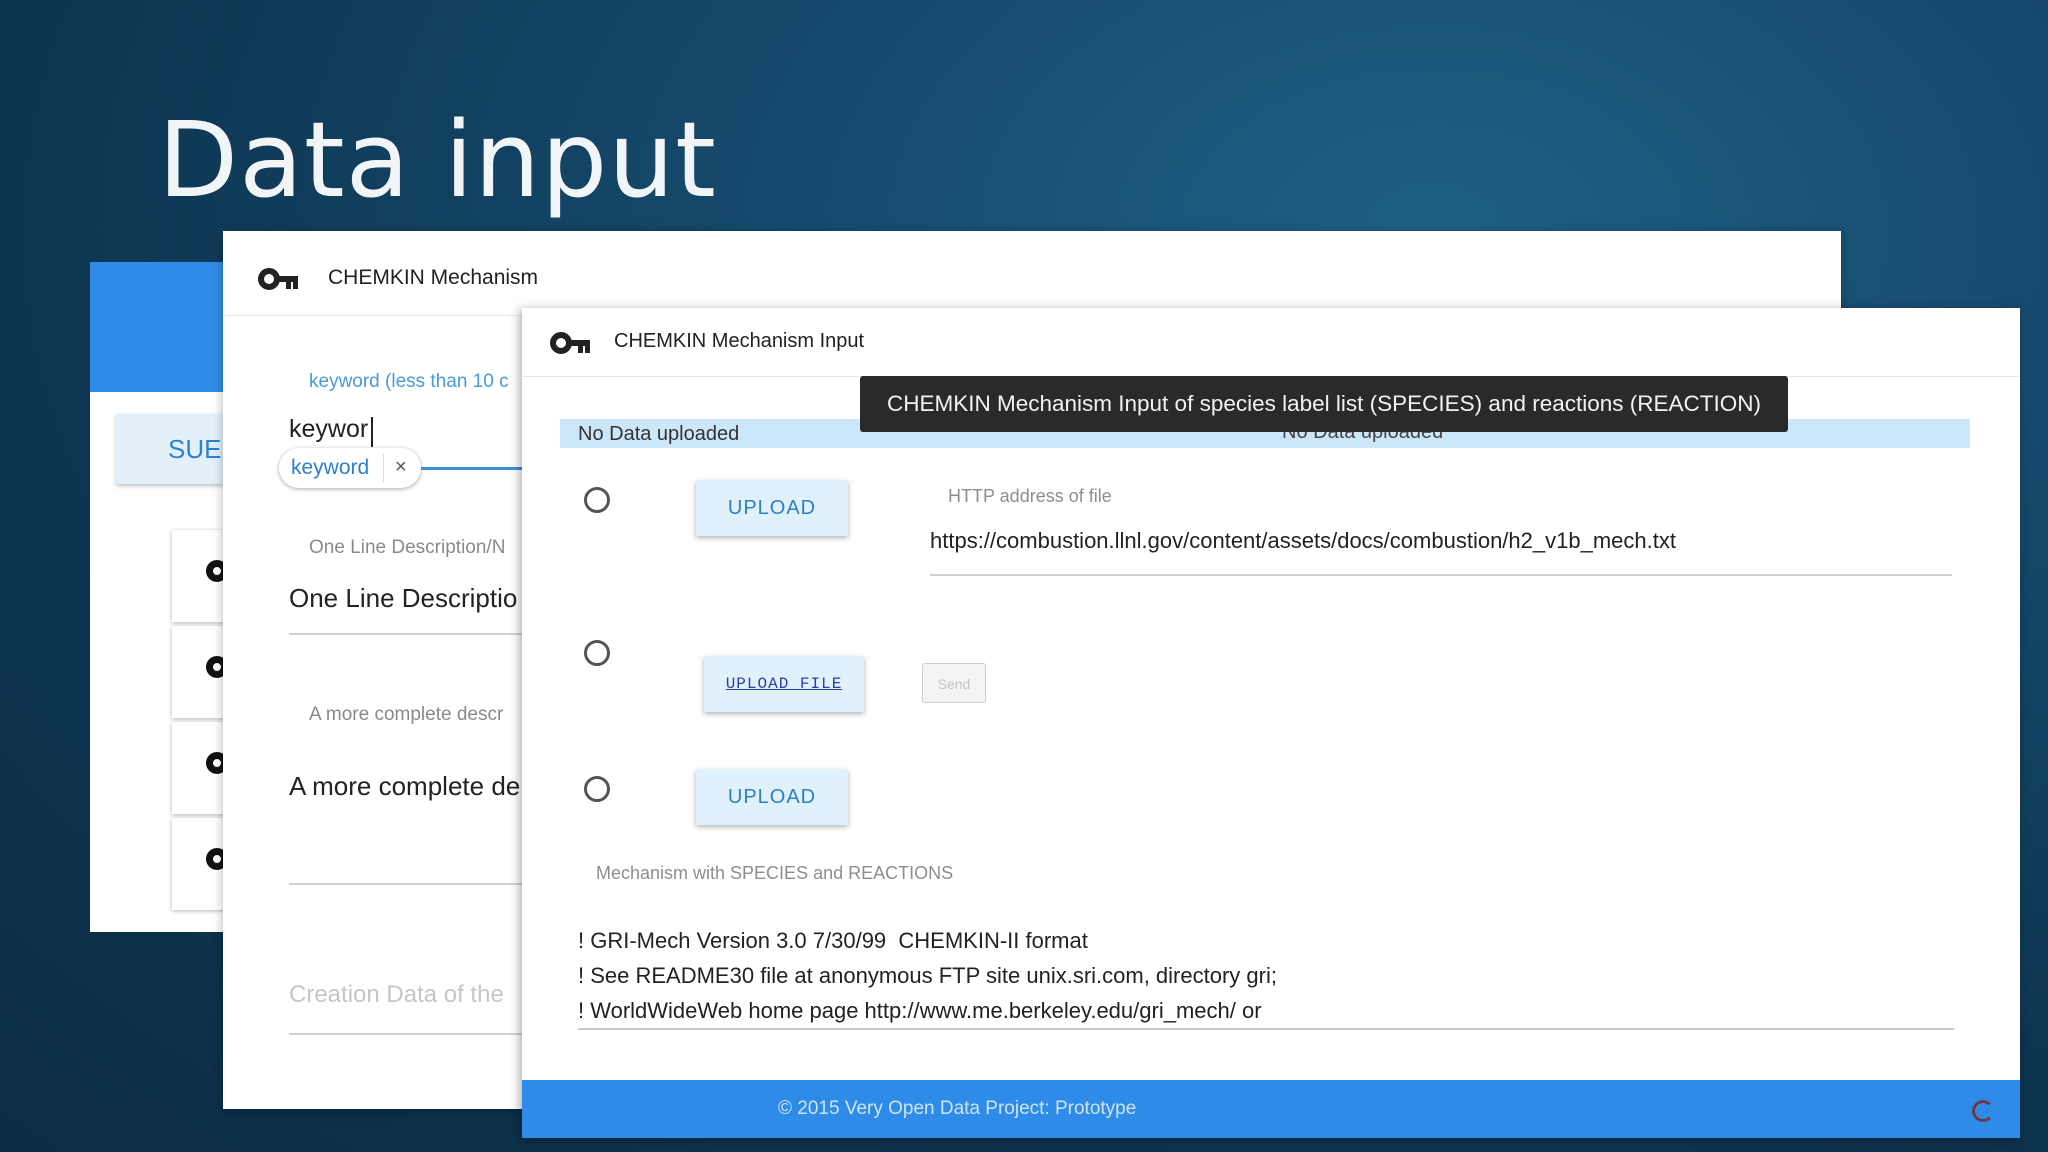 The image size is (2048, 1152). I want to click on radio-text, so click(597, 789).